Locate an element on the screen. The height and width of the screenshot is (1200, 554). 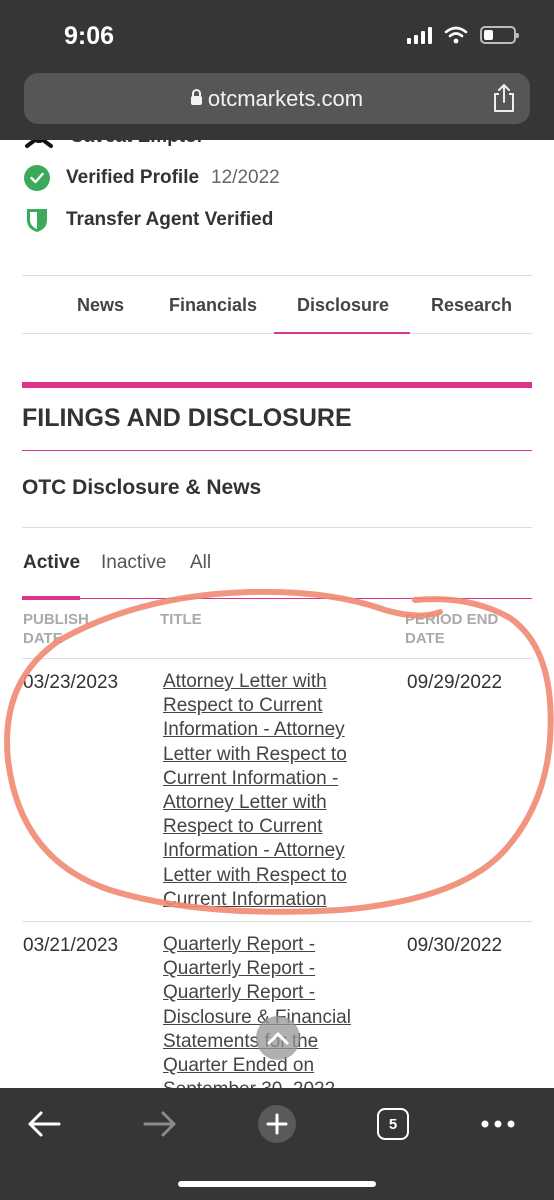
badge-caveat-emptor: Caveat Emptor is located at coordinates (114, 145).